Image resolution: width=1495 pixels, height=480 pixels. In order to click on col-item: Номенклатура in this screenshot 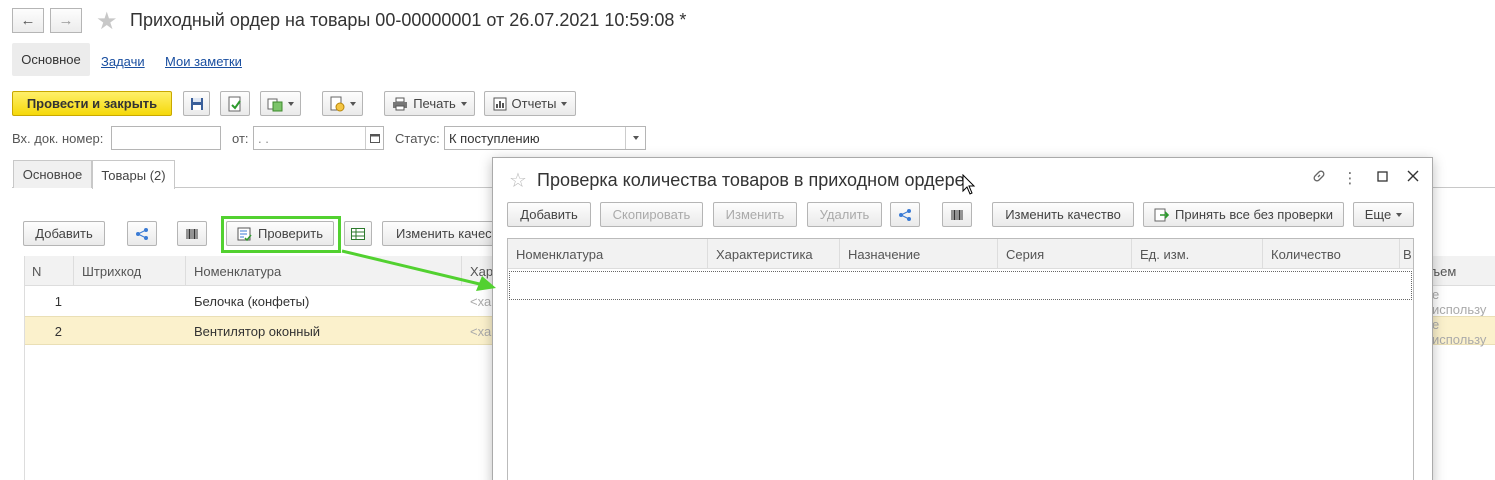, I will do `click(324, 271)`.